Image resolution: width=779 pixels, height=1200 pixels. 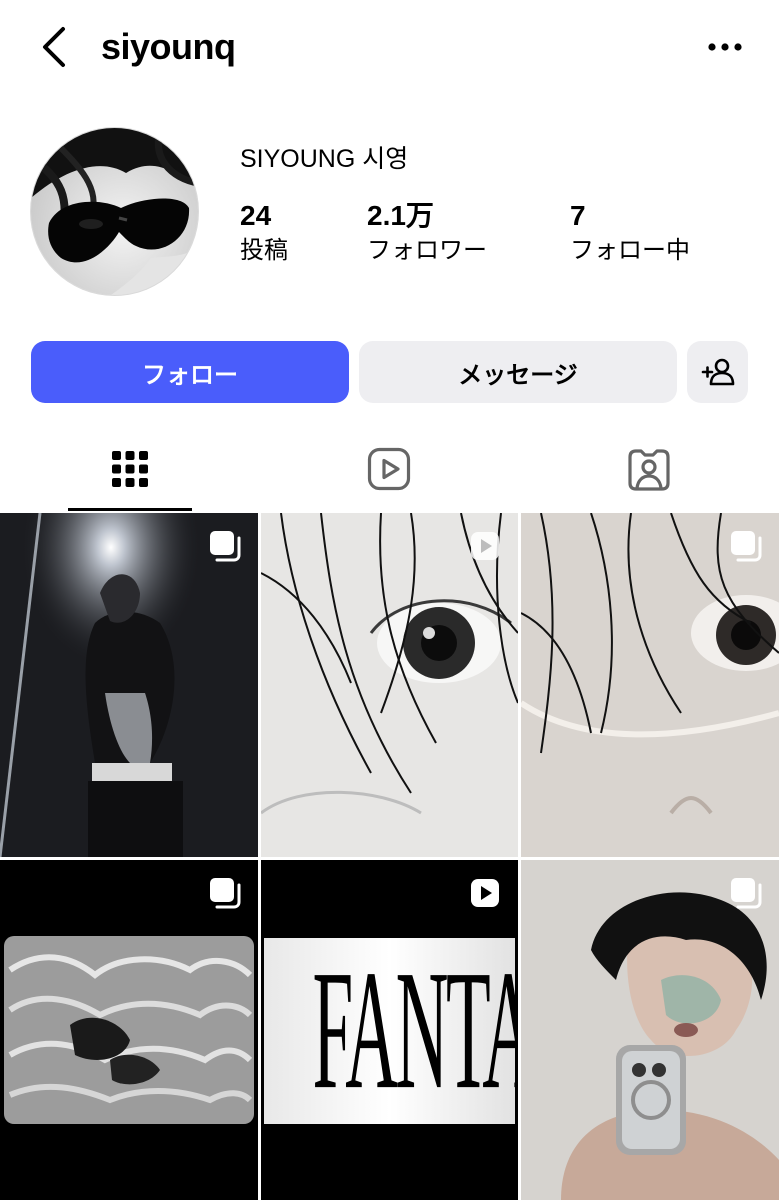 I want to click on stat-followers-label: フォロワー, so click(x=427, y=250).